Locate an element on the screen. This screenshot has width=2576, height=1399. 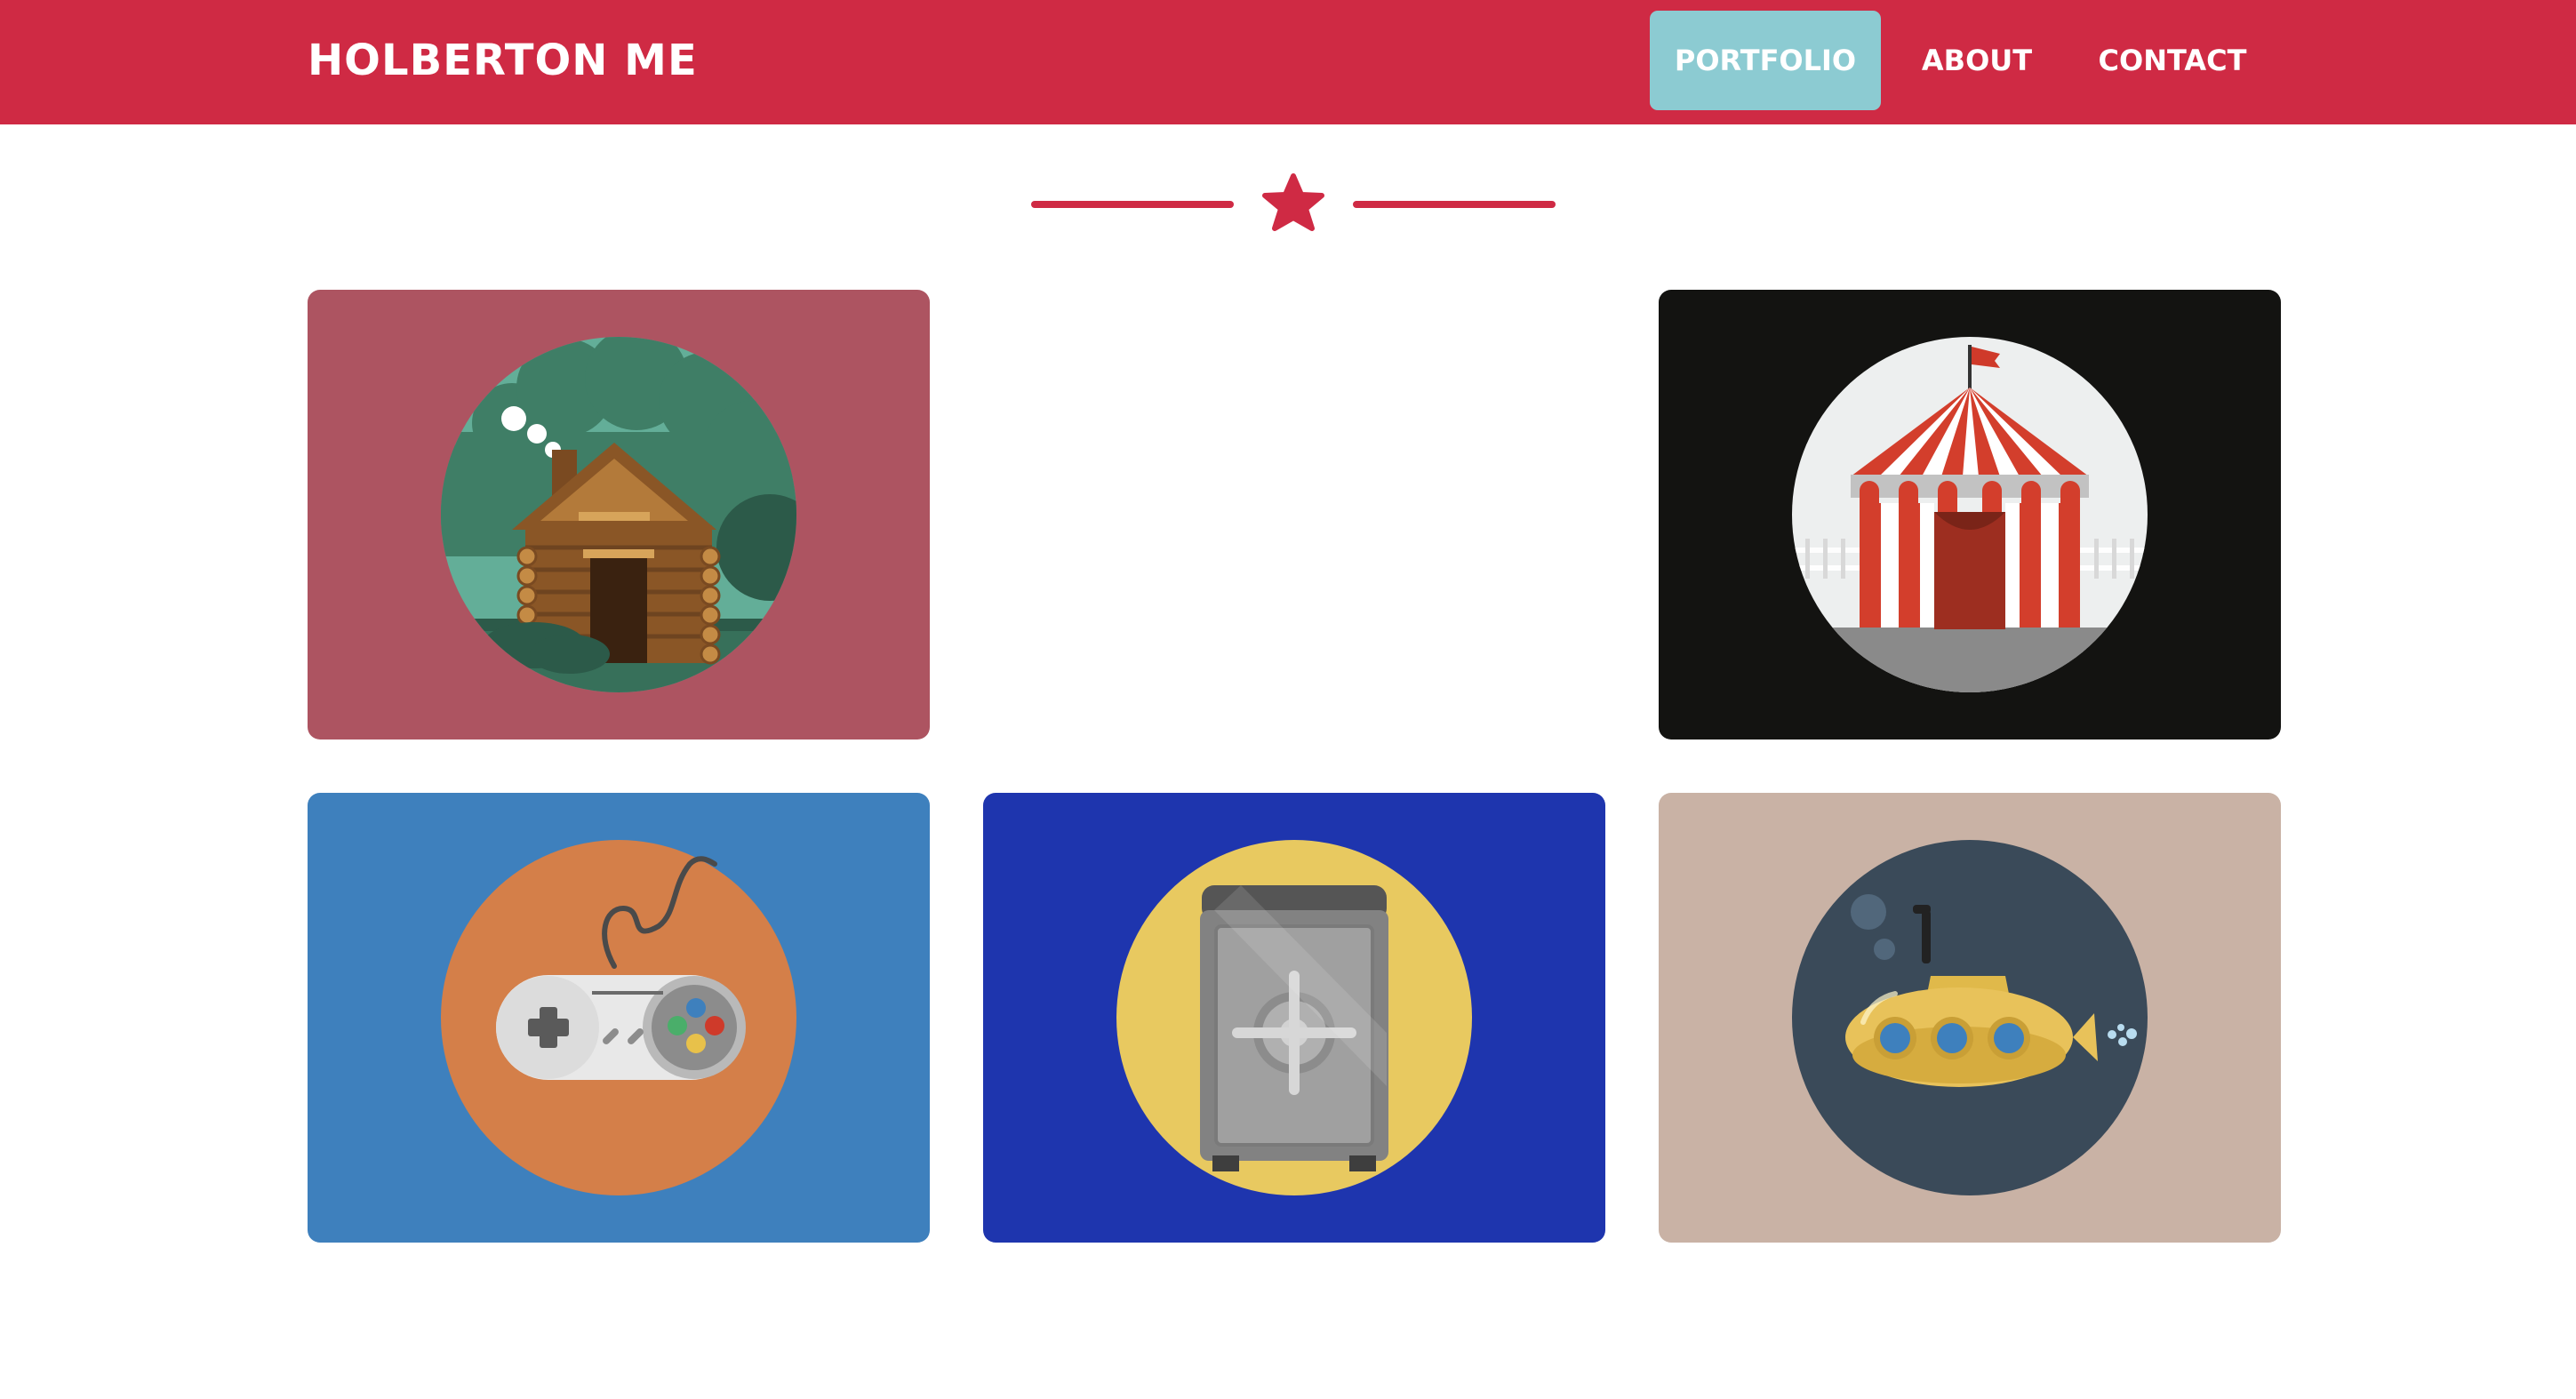
nav-contact: CONTACT is located at coordinates (2172, 60).